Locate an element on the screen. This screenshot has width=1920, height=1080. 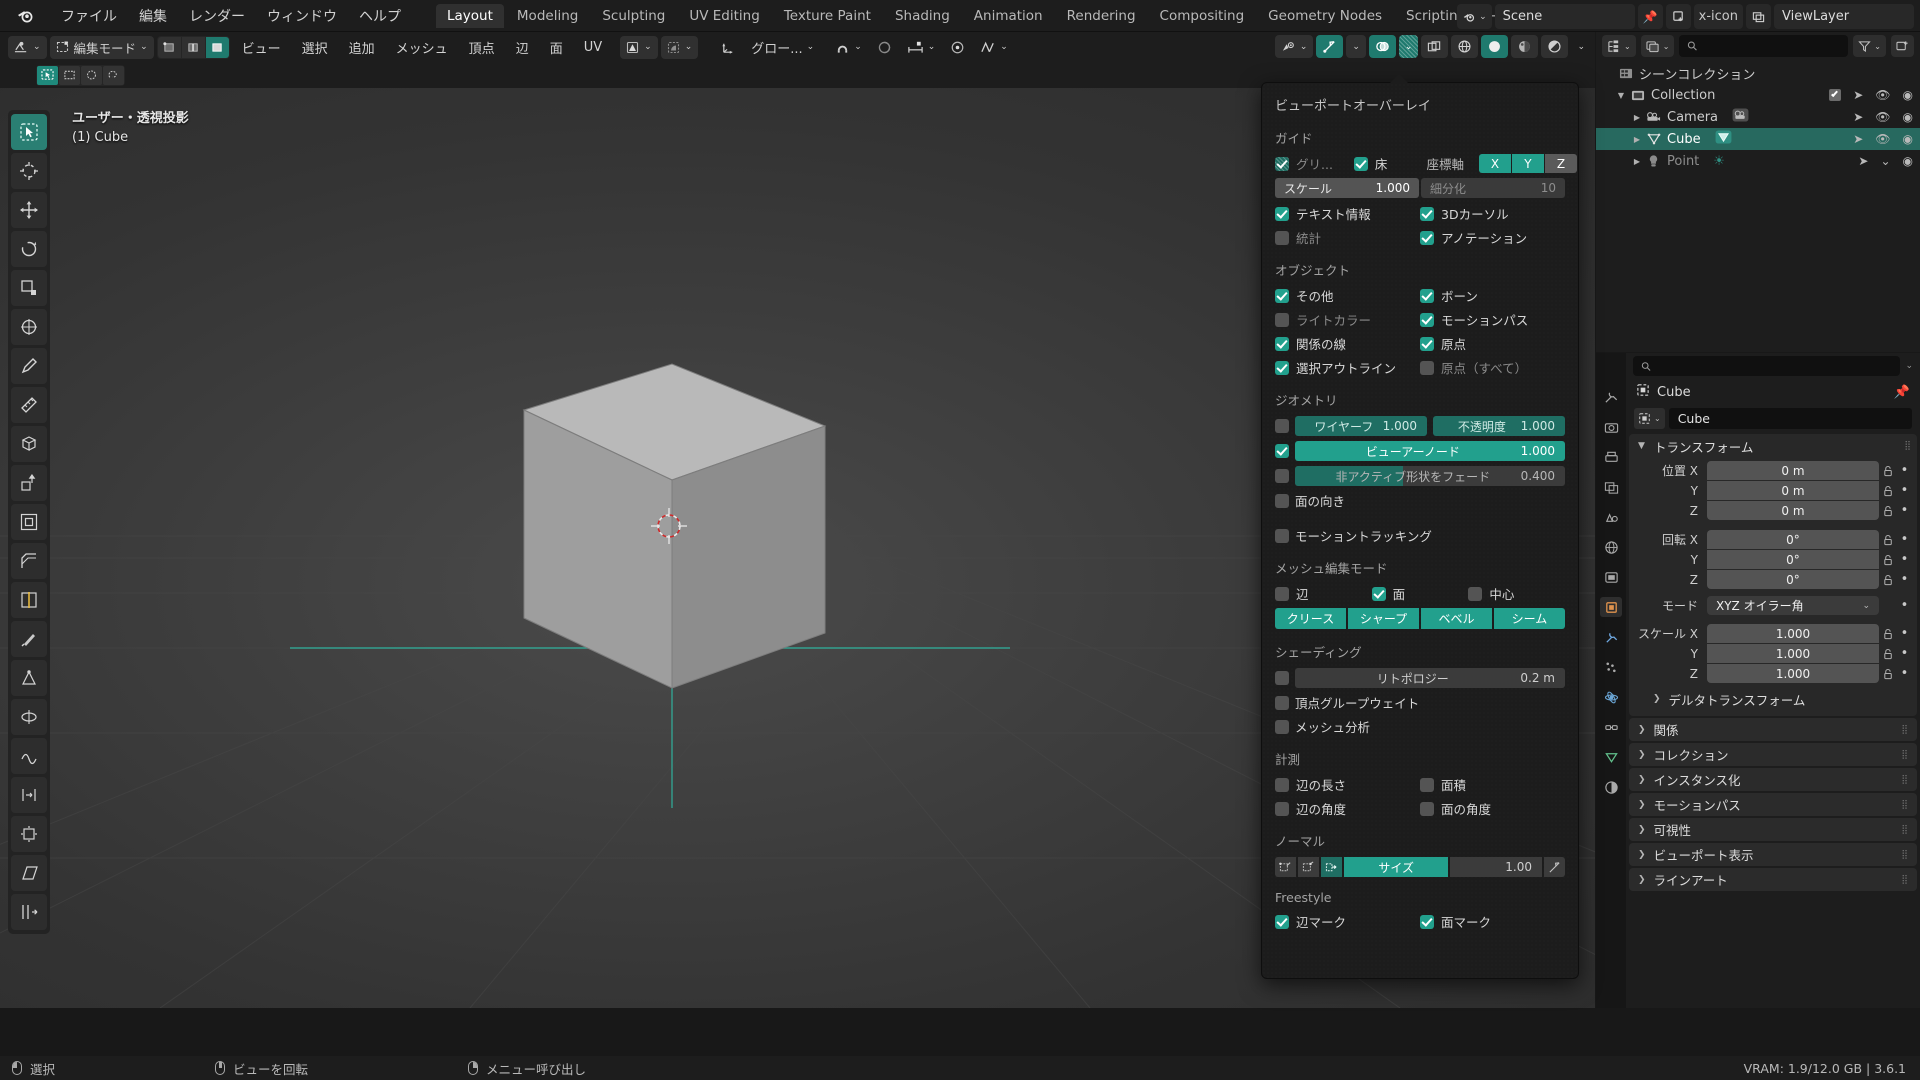
new-collection-icon is located at coordinates (1902, 46).